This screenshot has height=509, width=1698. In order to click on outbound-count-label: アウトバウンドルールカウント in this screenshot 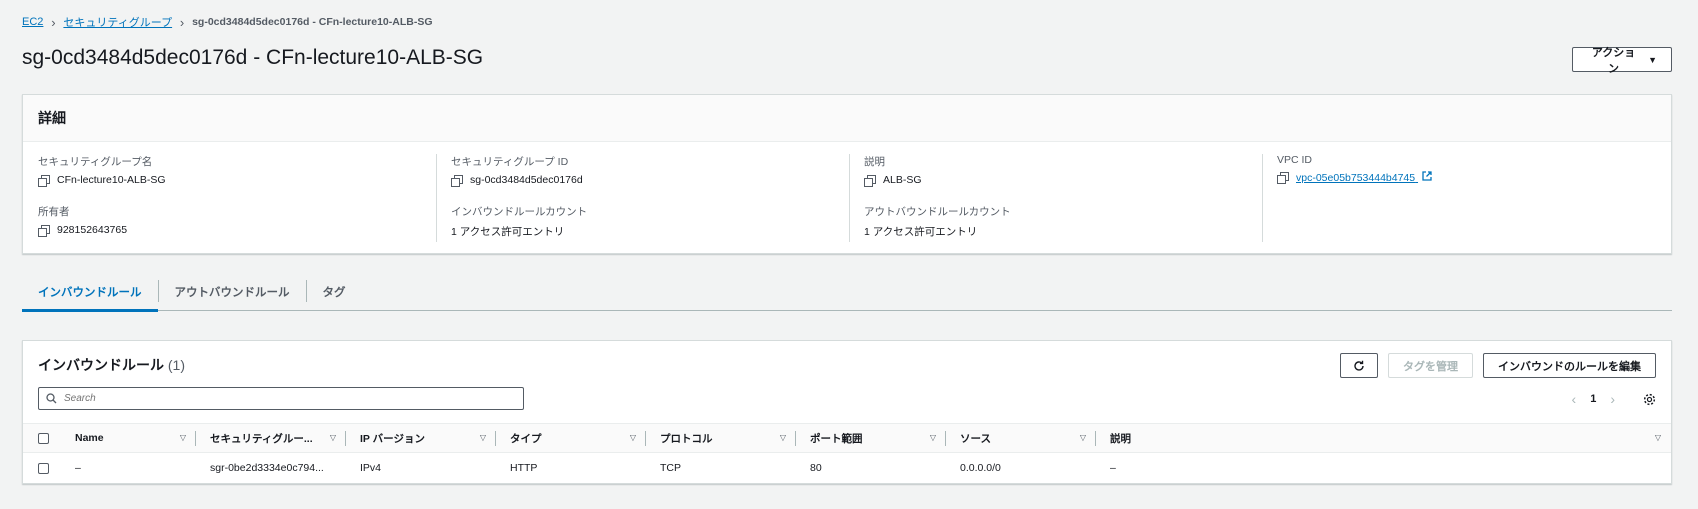, I will do `click(937, 212)`.